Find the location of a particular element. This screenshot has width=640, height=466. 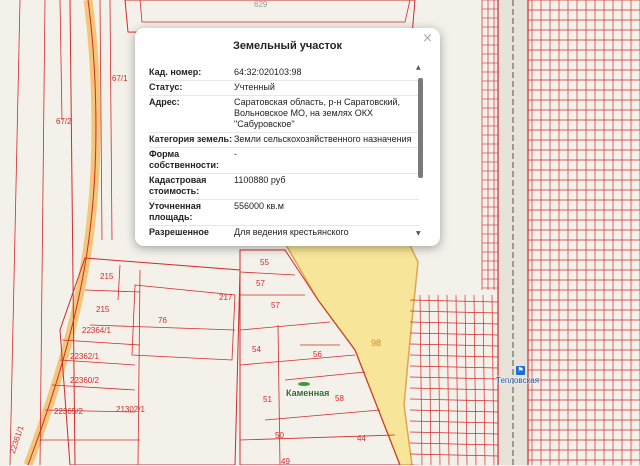

parcel-number: 22364/1 is located at coordinates (96, 330).